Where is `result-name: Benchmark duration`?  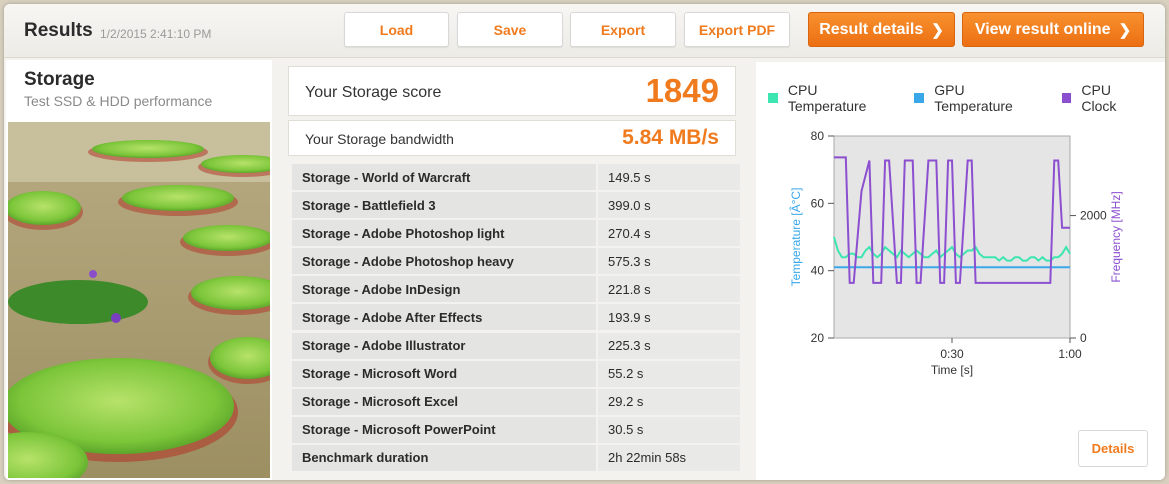 result-name: Benchmark duration is located at coordinates (444, 457).